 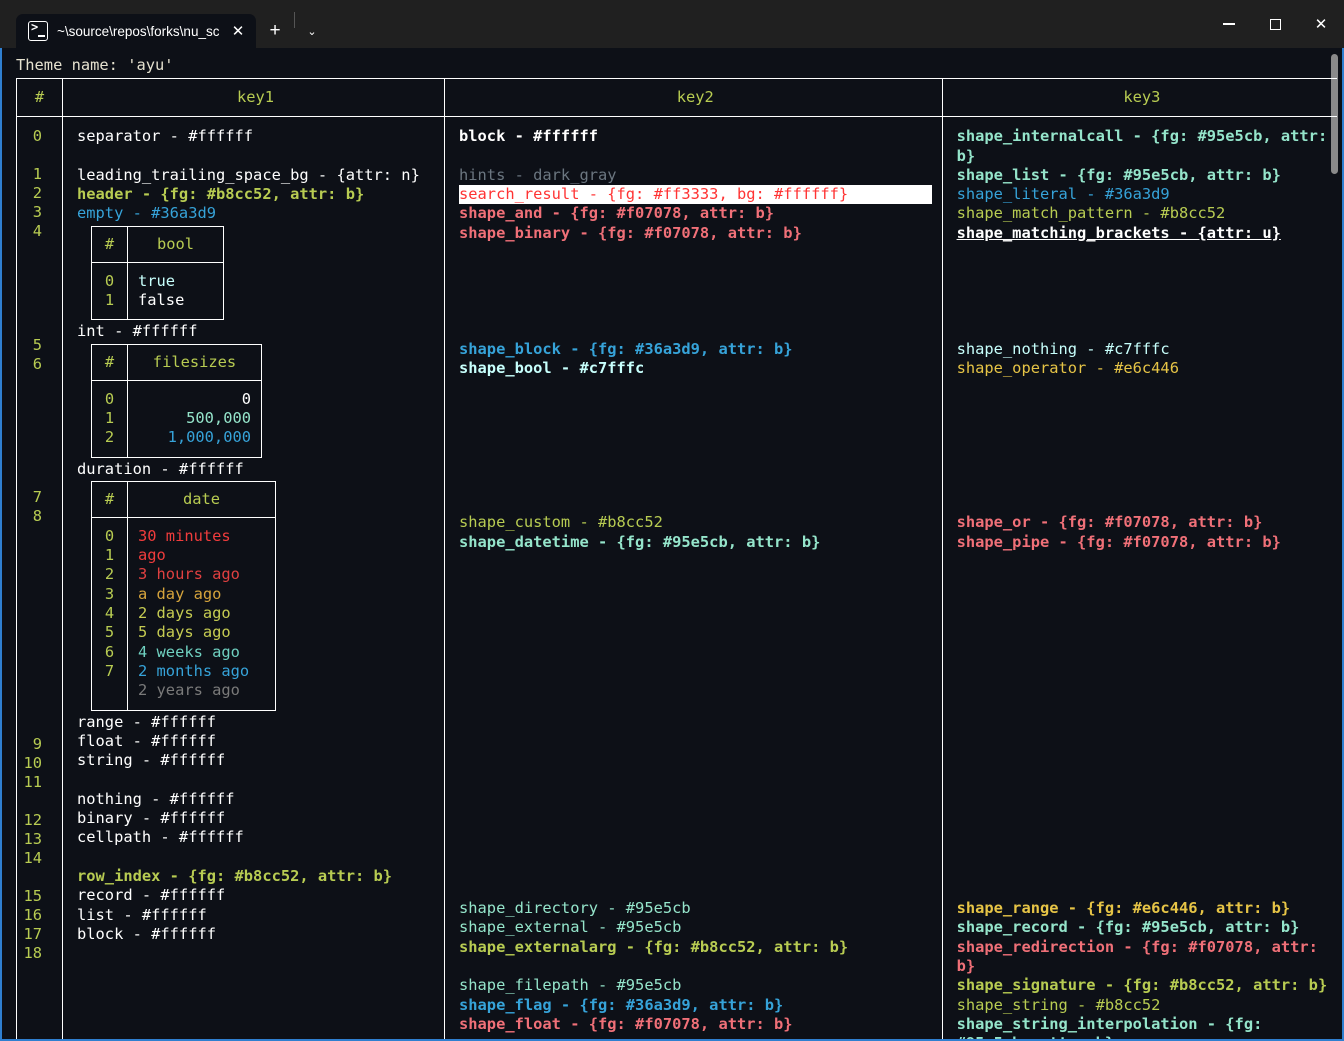 What do you see at coordinates (255, 331) in the screenshot?
I see `key1-line: int - #ffffff` at bounding box center [255, 331].